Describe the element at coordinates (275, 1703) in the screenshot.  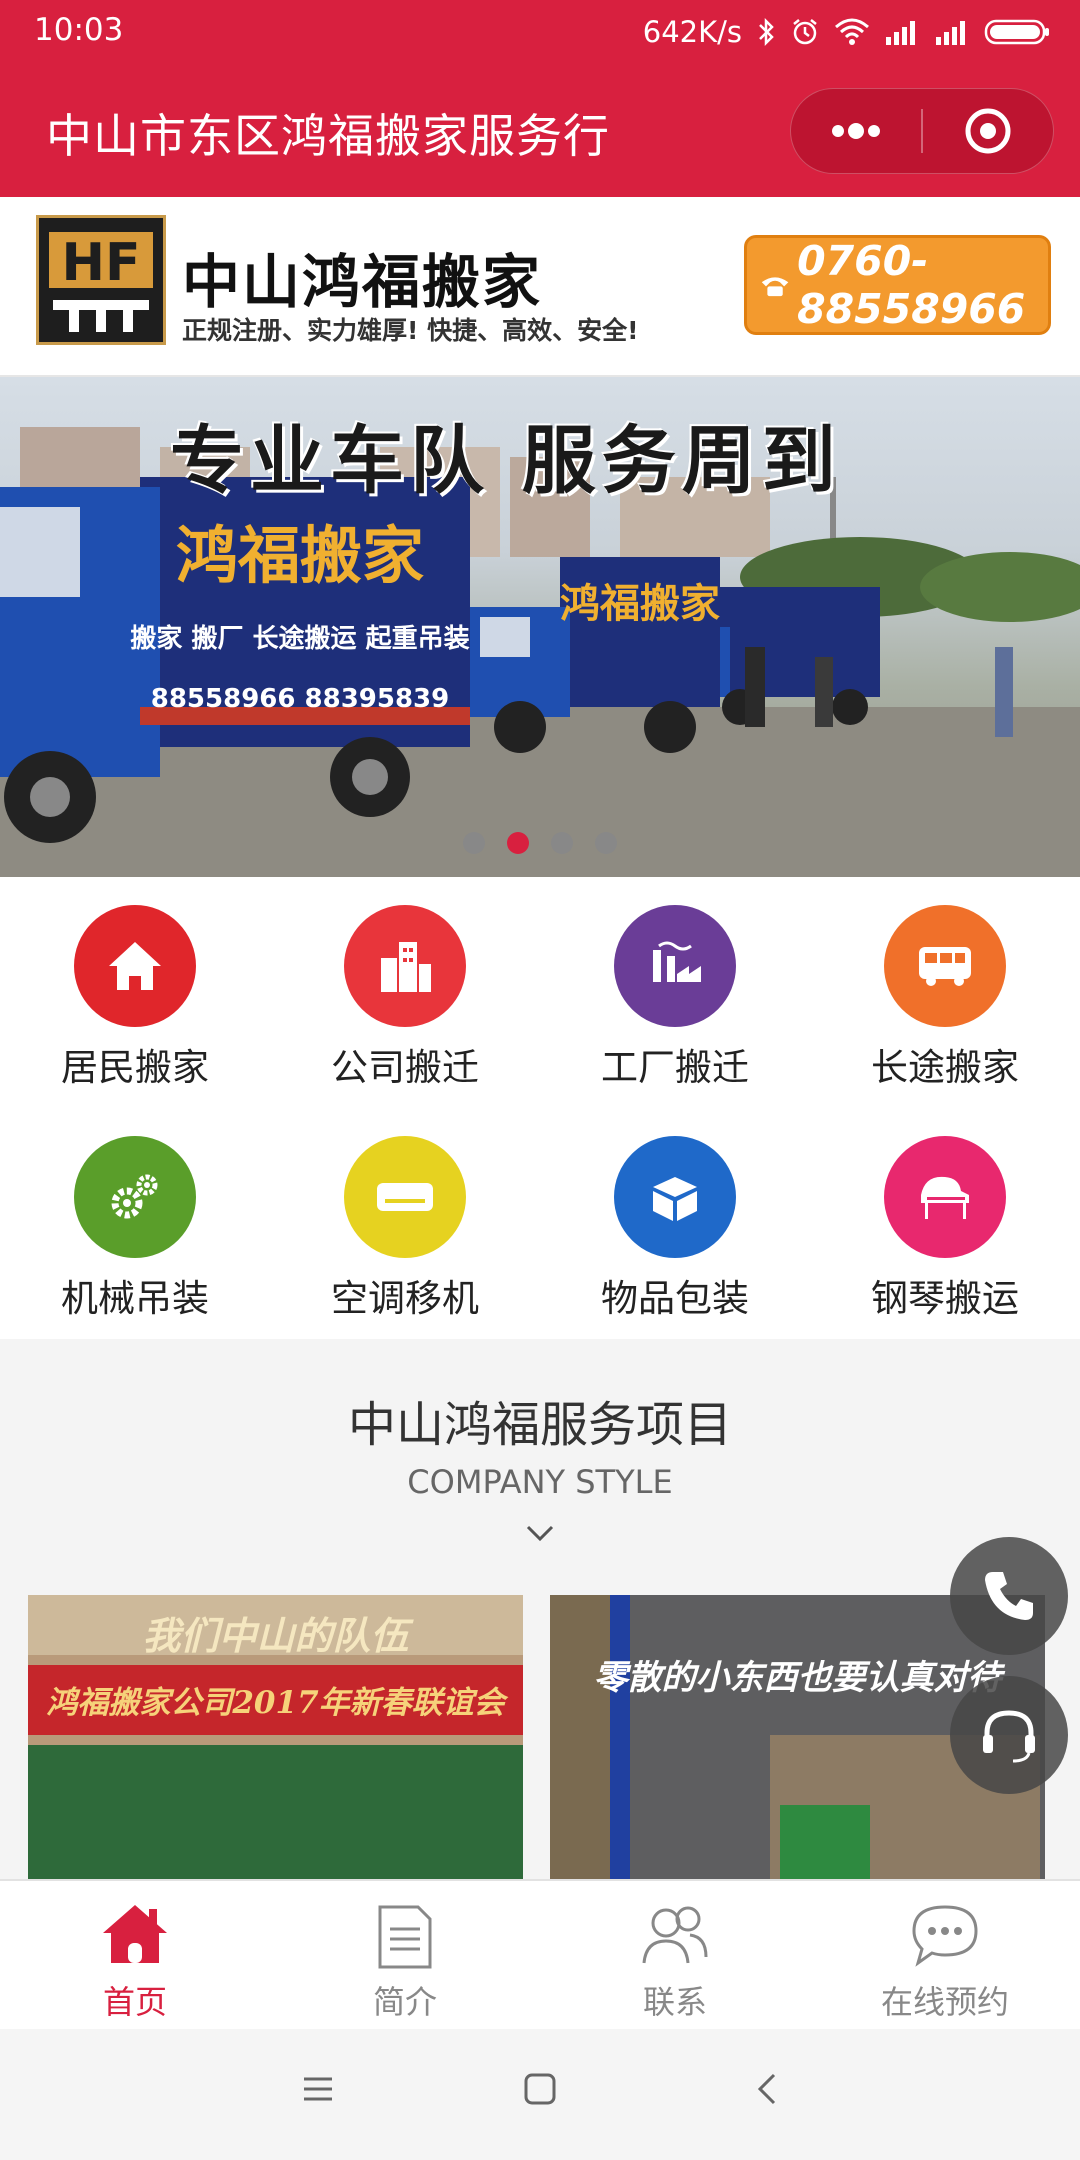
I see `photo-team-banner: 鸿福搬家公司2017年新春联谊会` at that location.